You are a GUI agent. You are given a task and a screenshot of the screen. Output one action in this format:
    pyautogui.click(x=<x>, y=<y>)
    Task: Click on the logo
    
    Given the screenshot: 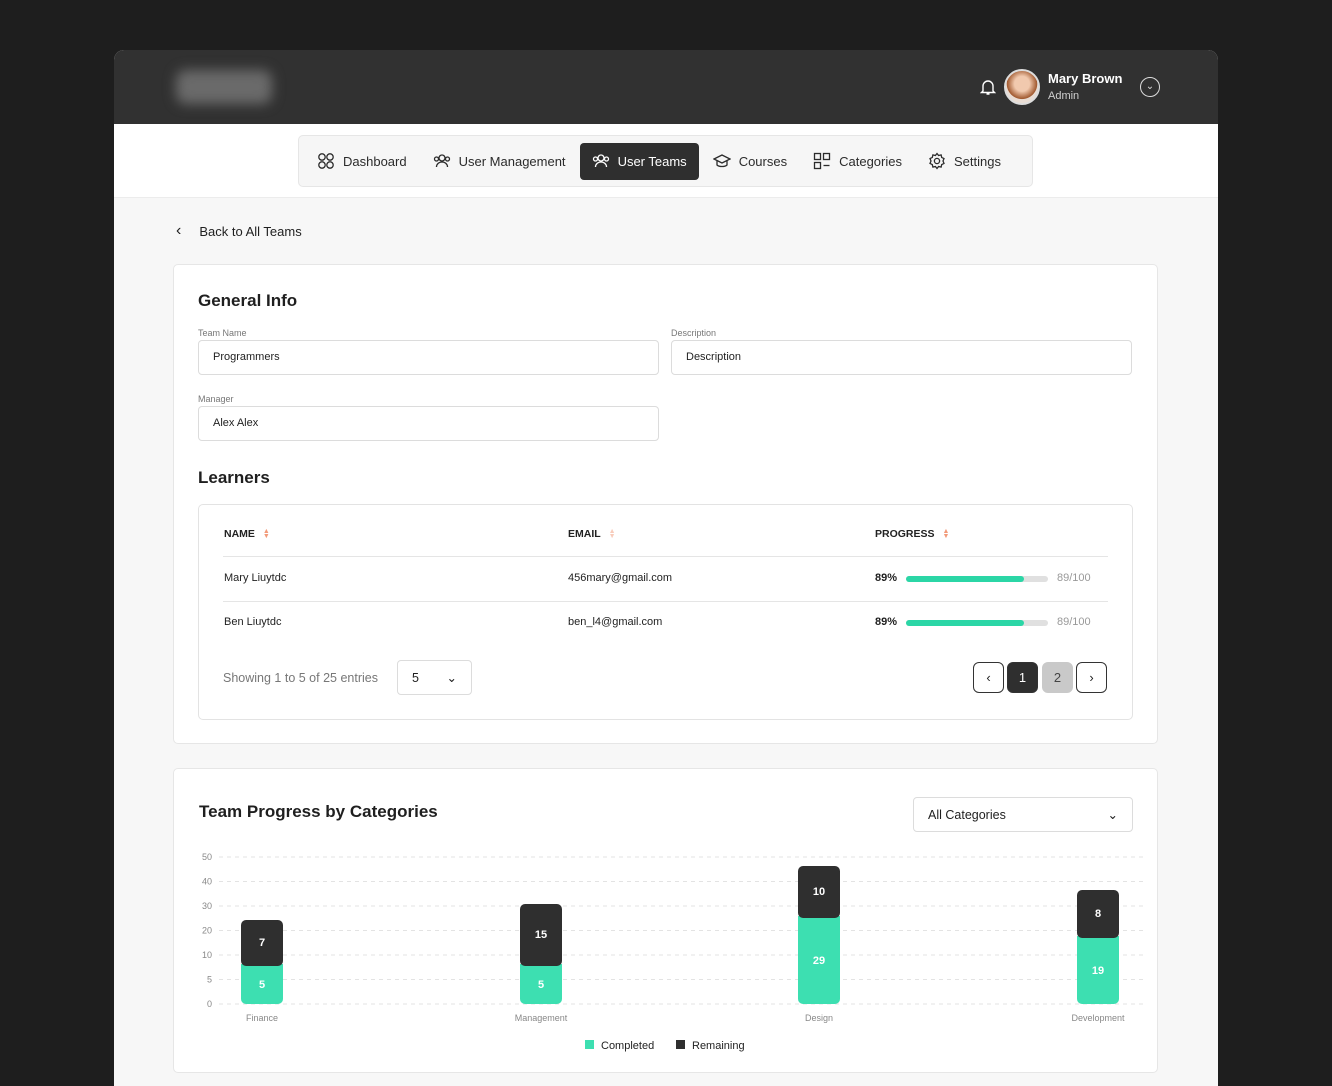 What is the action you would take?
    pyautogui.click(x=224, y=87)
    